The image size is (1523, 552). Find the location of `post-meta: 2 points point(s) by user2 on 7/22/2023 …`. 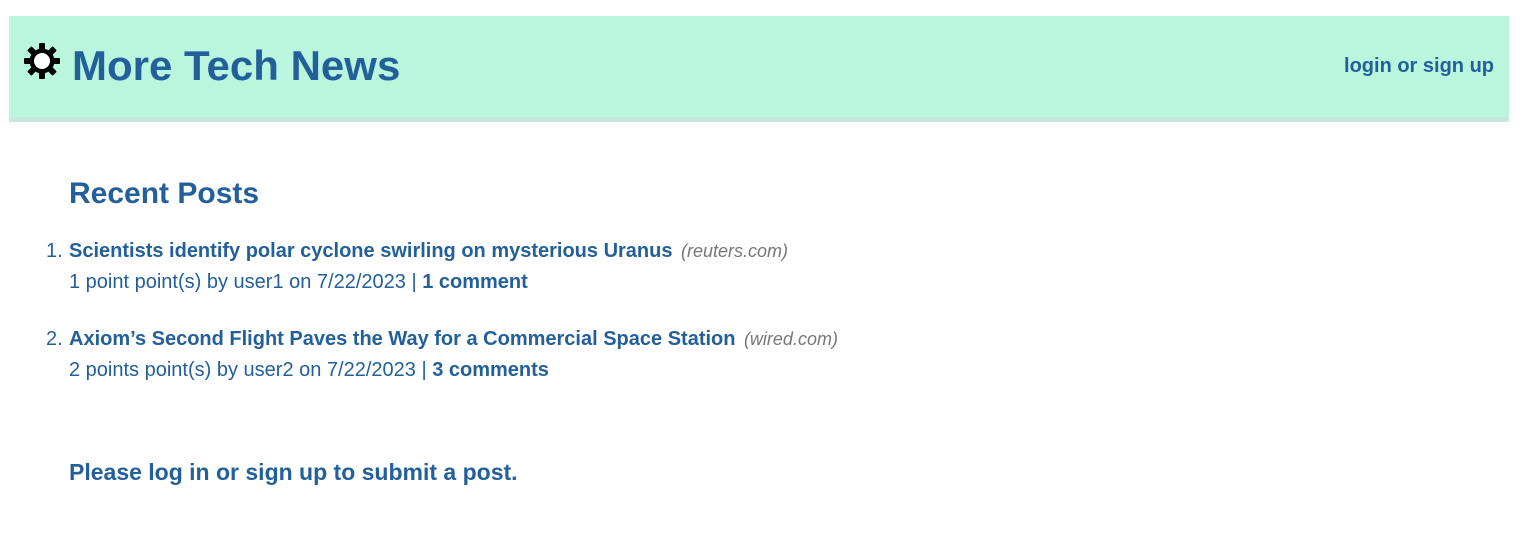

post-meta: 2 points point(s) by user2 on 7/22/2023 … is located at coordinates (309, 370).